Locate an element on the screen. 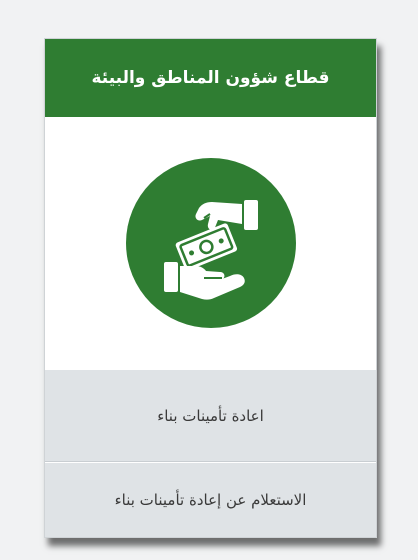 Image resolution: width=418 pixels, height=560 pixels. card-title: قطاع شؤون المناطق والبيئة is located at coordinates (210, 78).